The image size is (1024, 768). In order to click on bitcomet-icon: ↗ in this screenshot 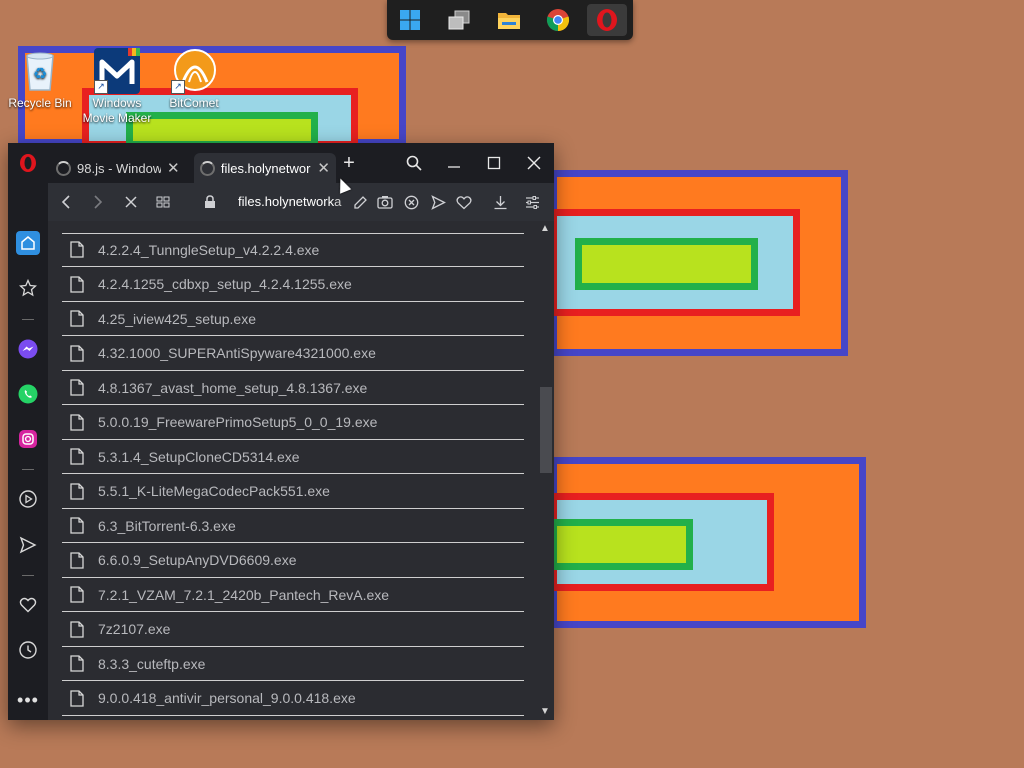, I will do `click(194, 71)`.